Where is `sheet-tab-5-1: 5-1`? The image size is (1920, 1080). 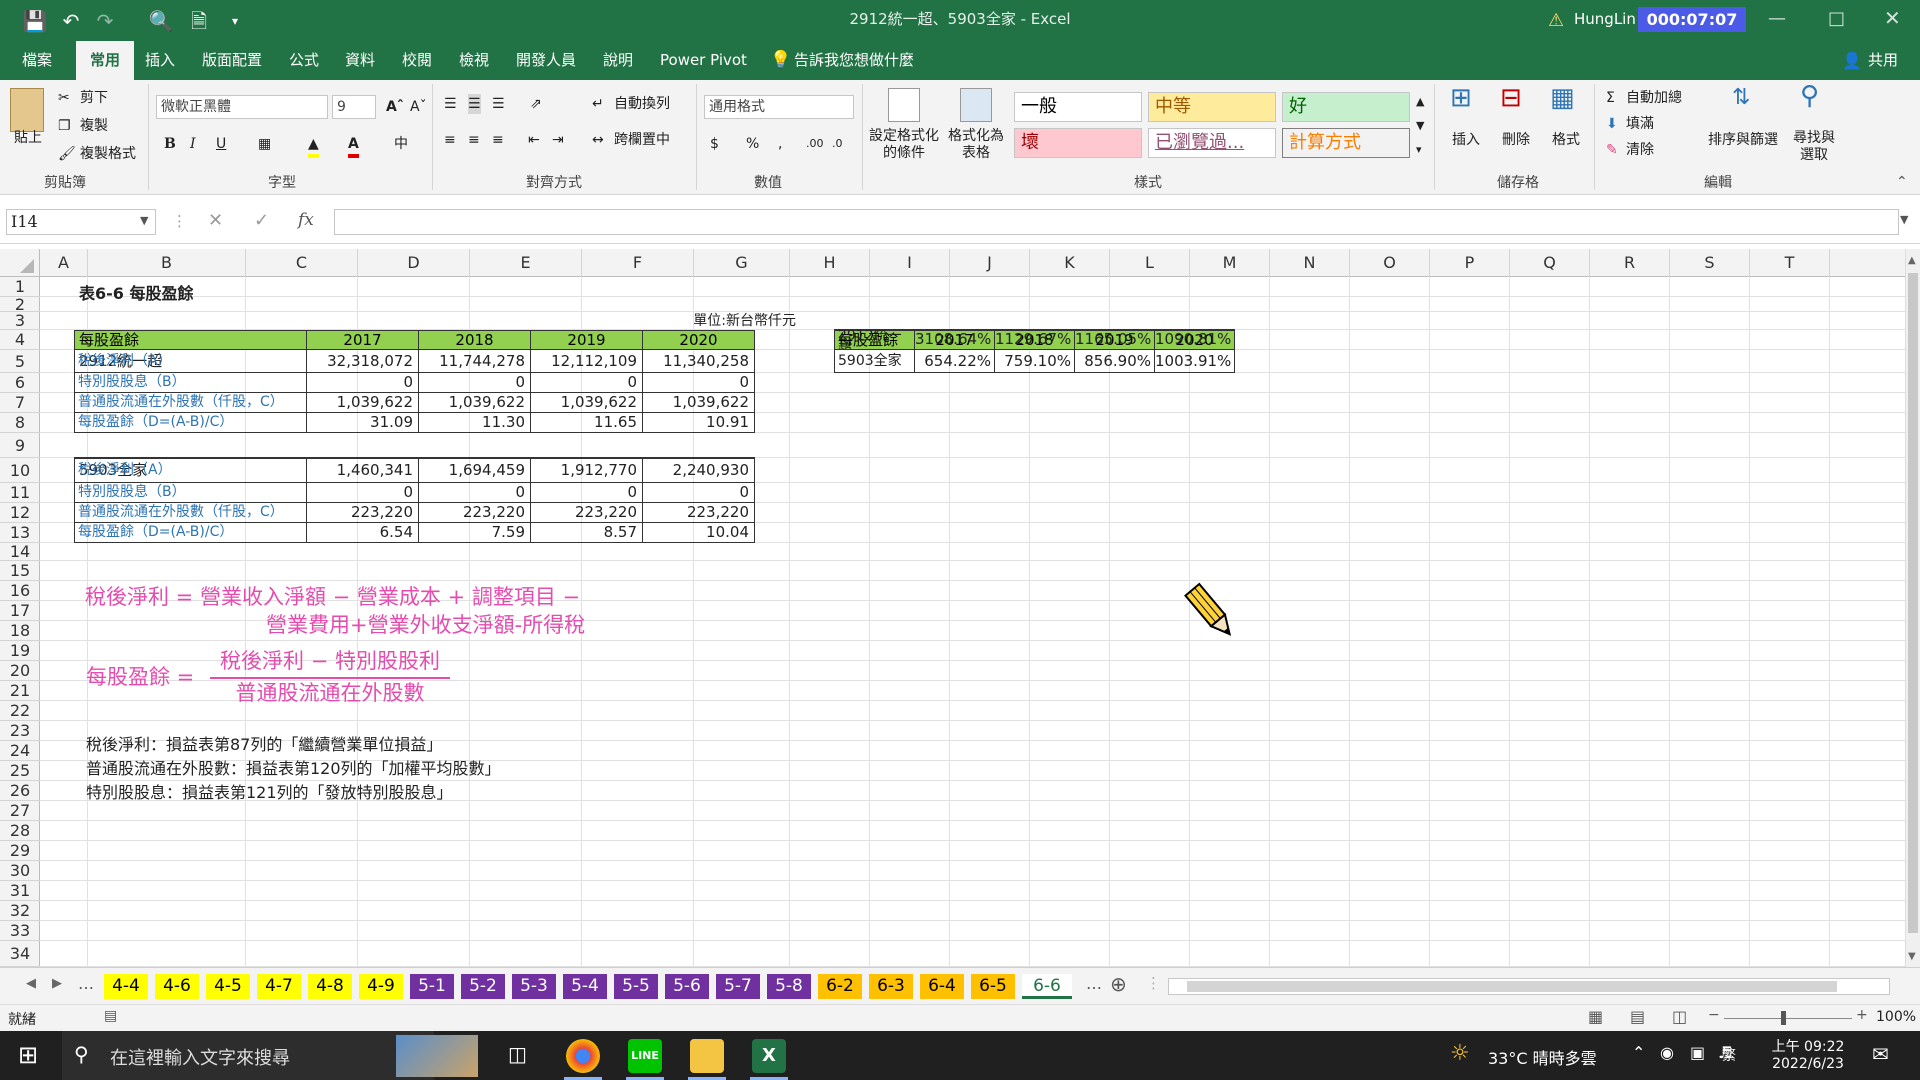 sheet-tab-5-1: 5-1 is located at coordinates (432, 986).